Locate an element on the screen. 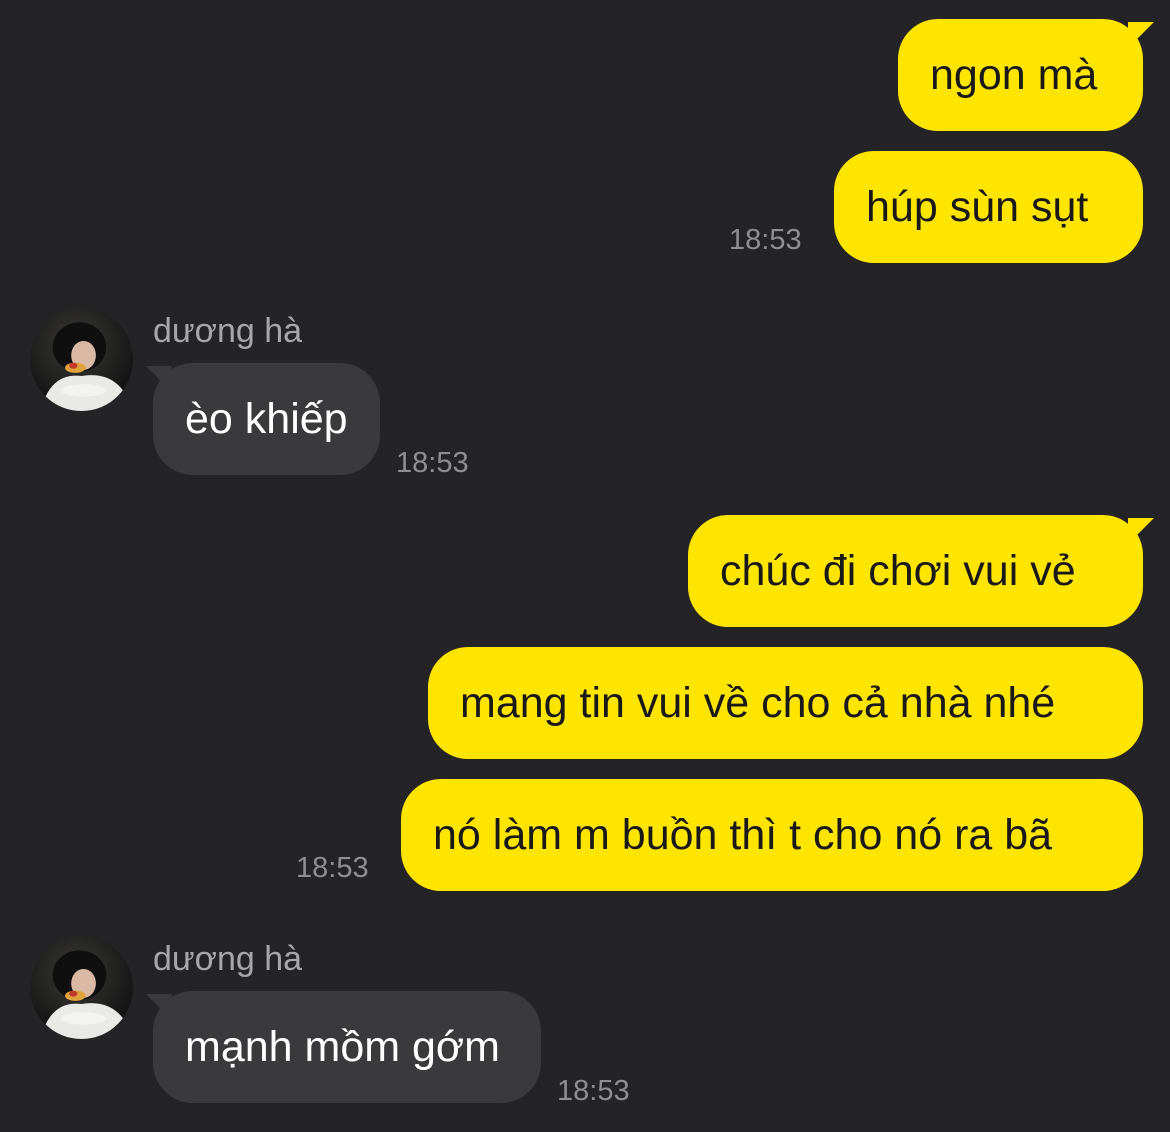 The image size is (1170, 1132). outgoing-message-bubble: mang tin vui về cho cả nhà nhé is located at coordinates (785, 703).